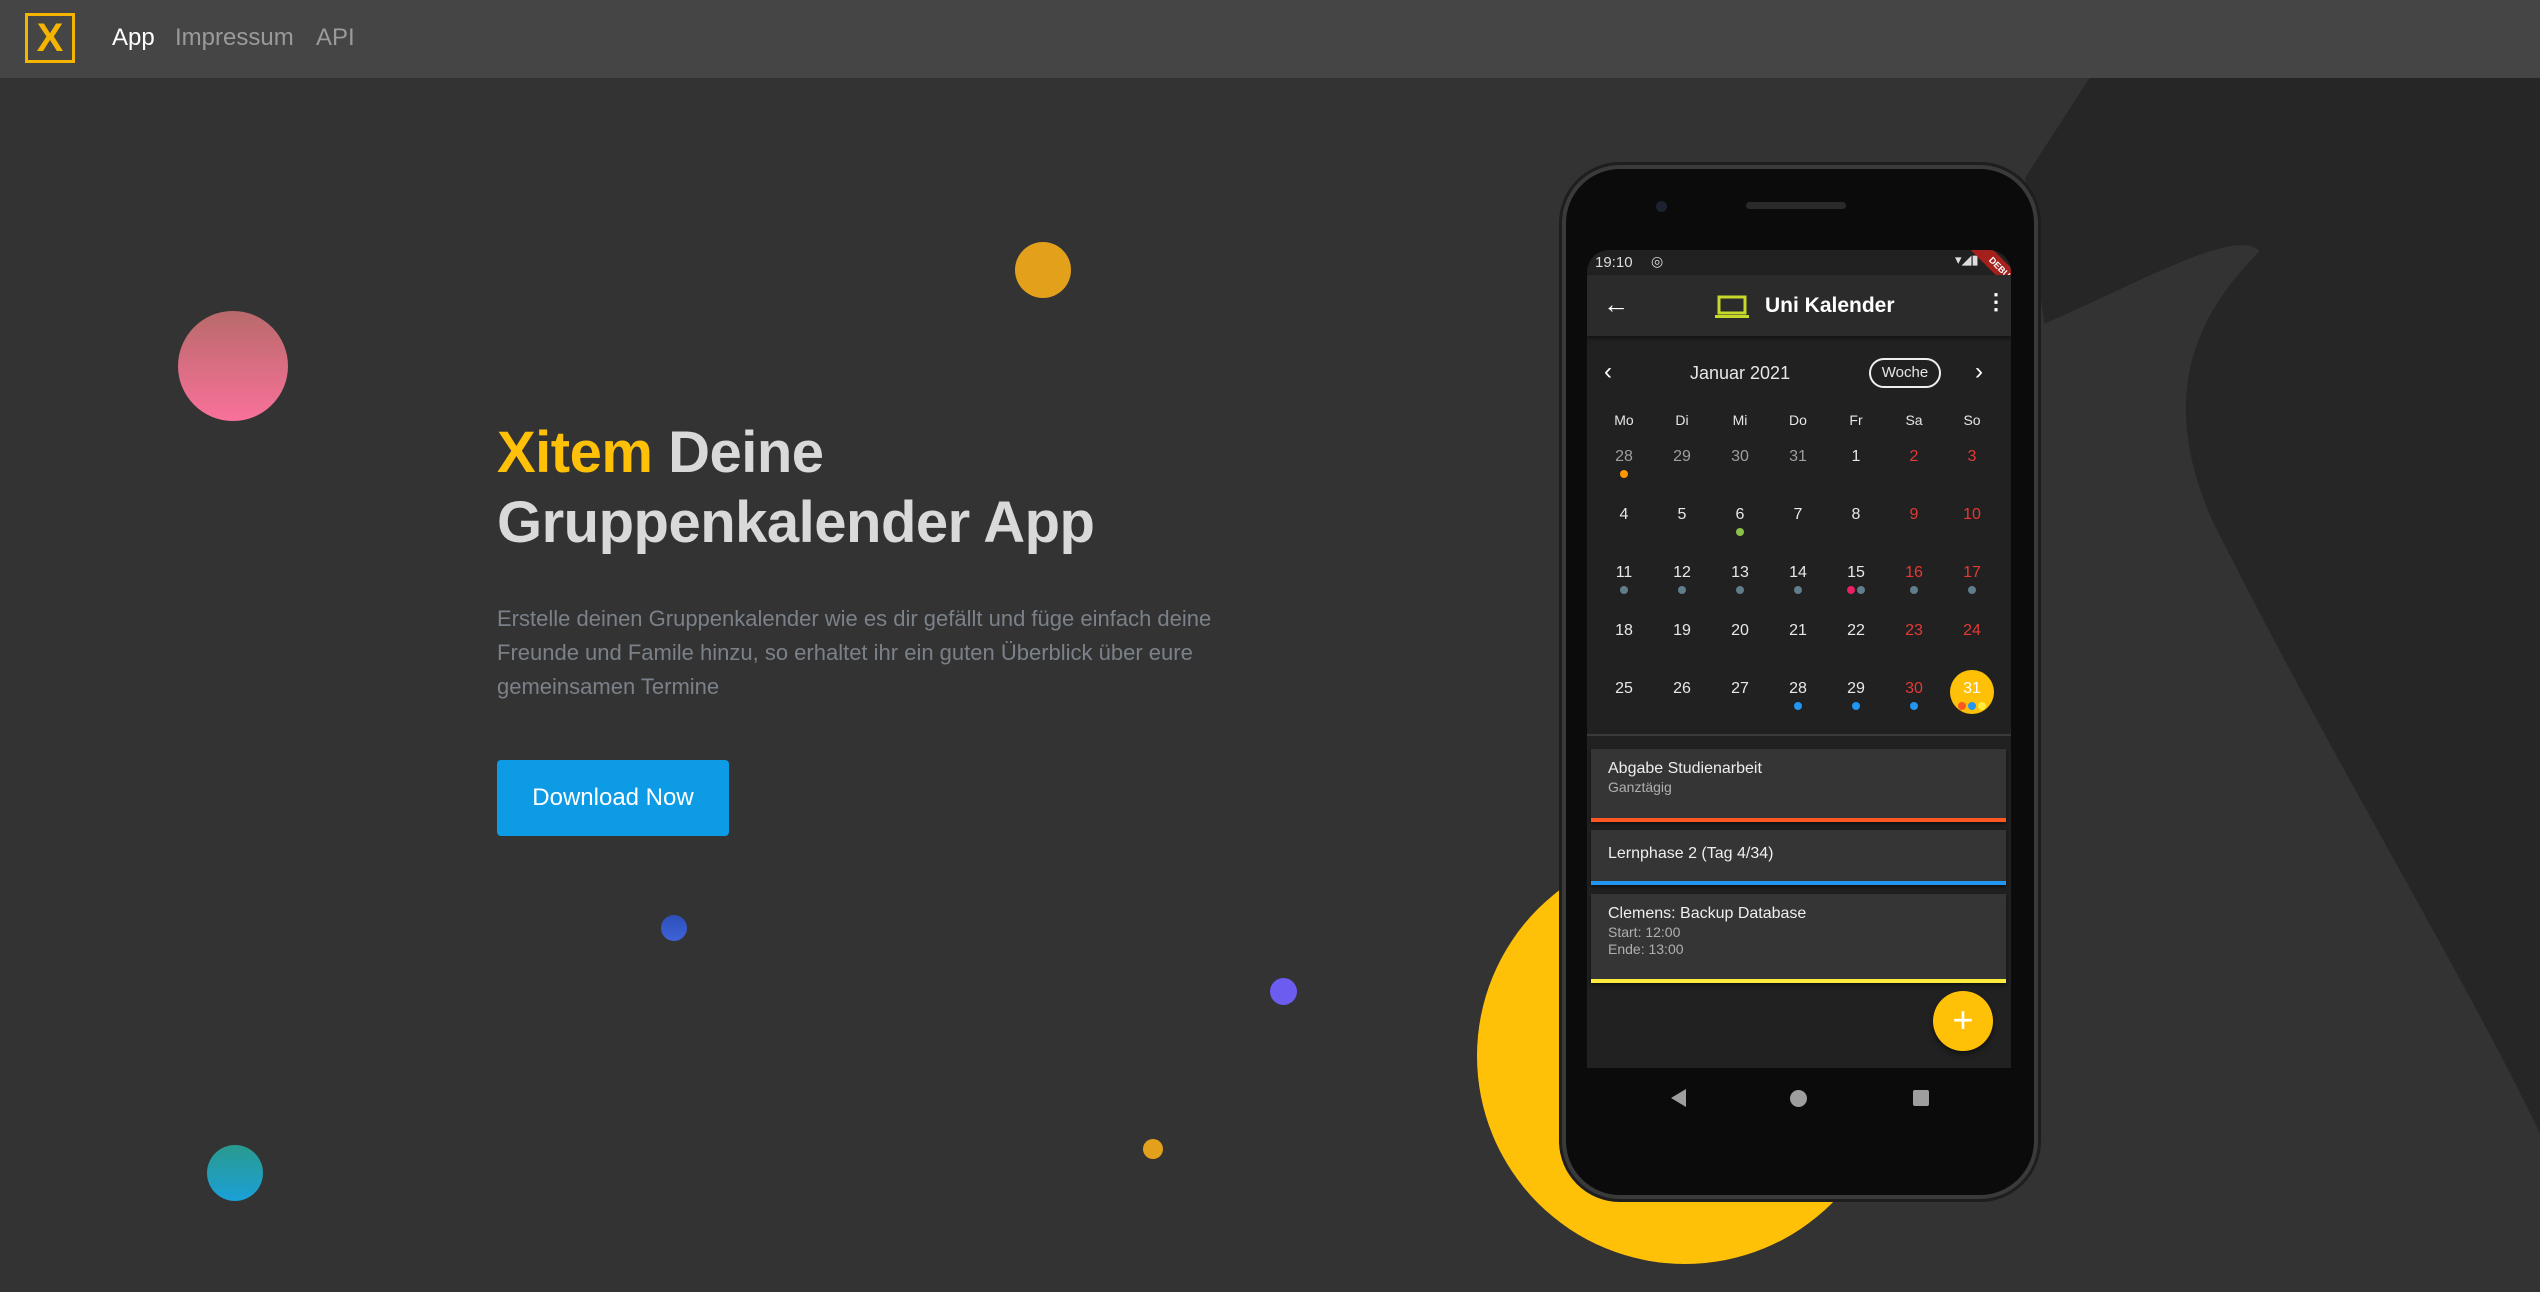  I want to click on calendar-day: 4, so click(1624, 515).